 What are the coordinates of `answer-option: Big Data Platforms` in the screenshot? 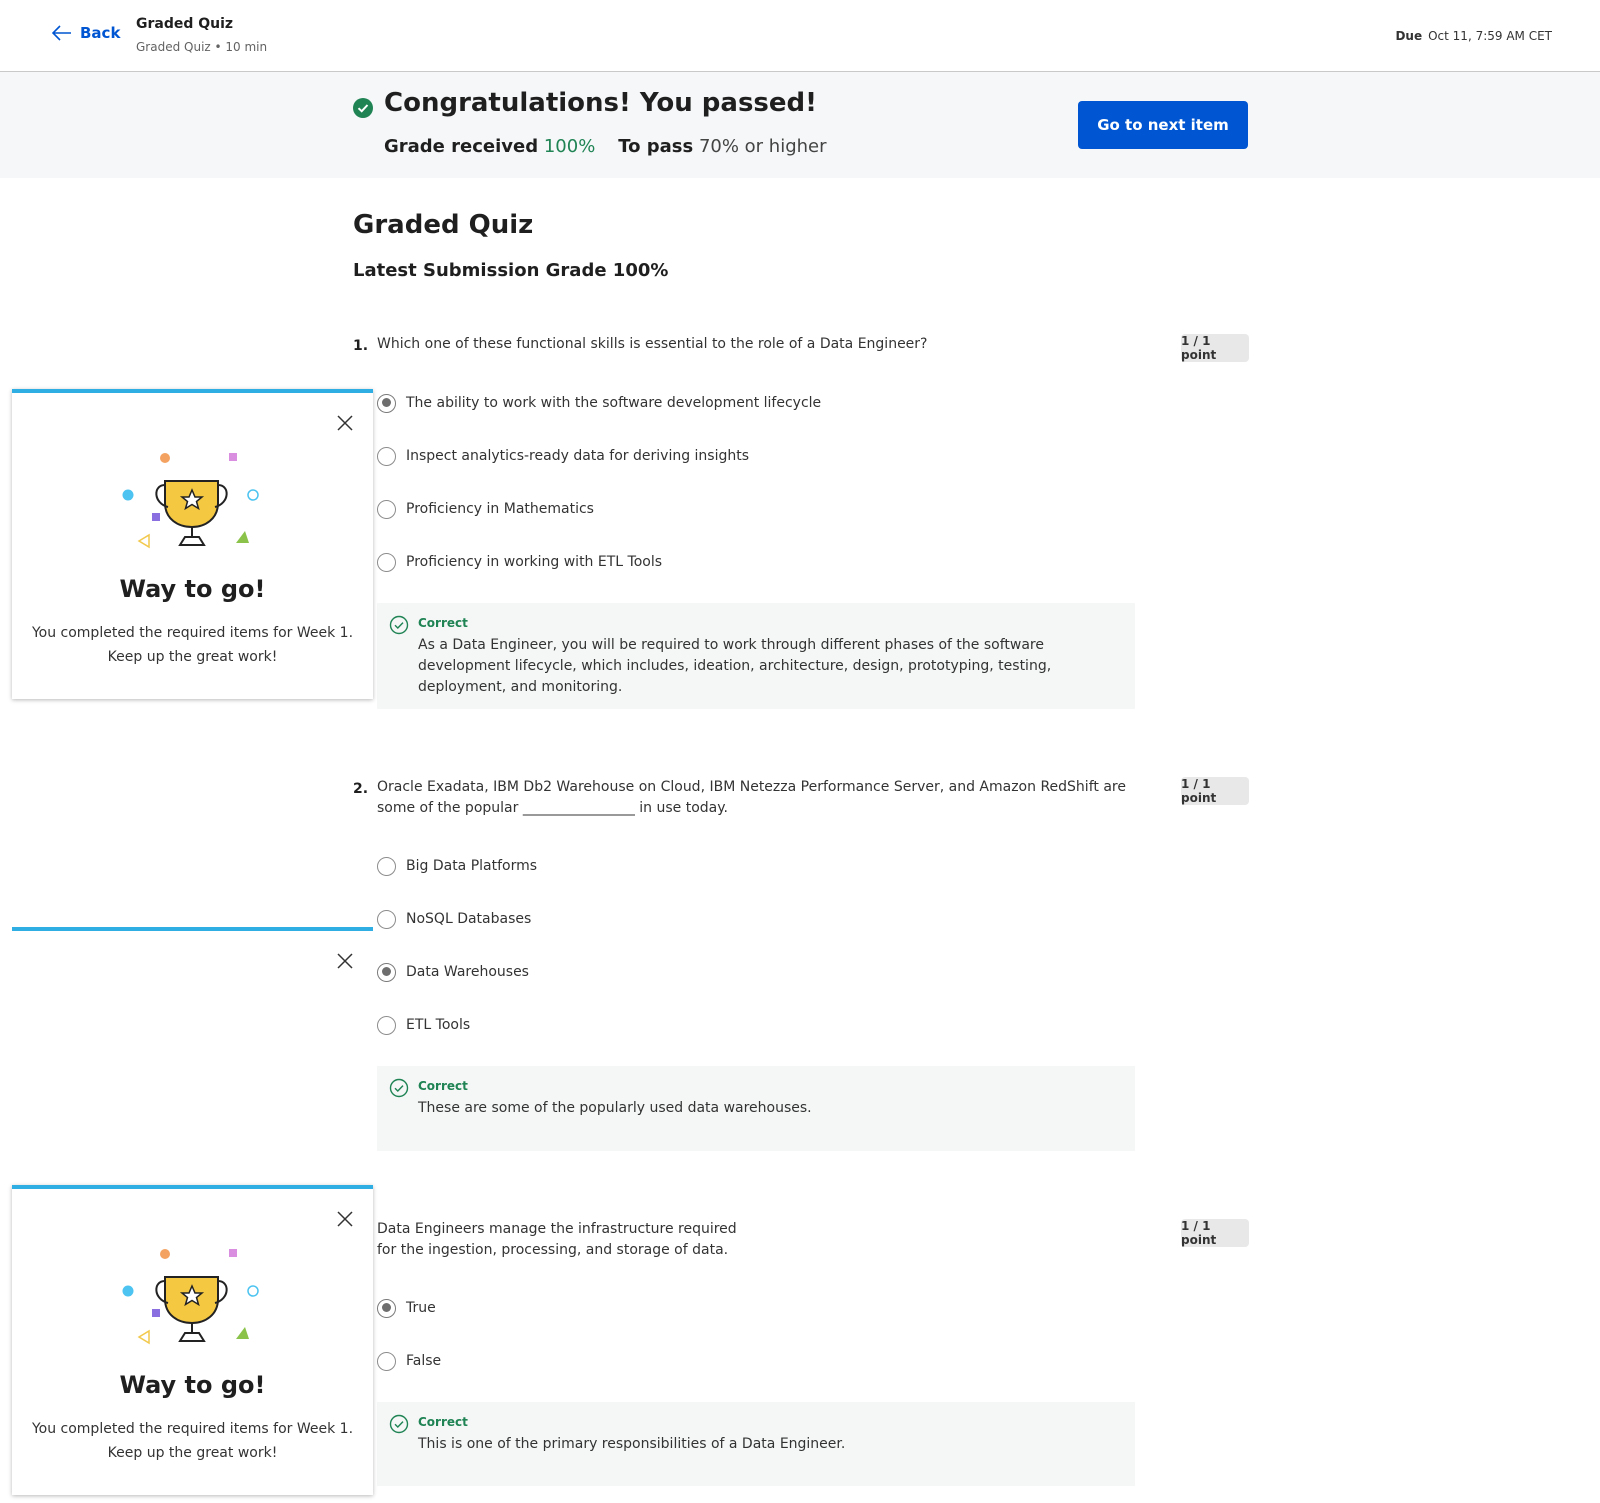 It's located at (457, 866).